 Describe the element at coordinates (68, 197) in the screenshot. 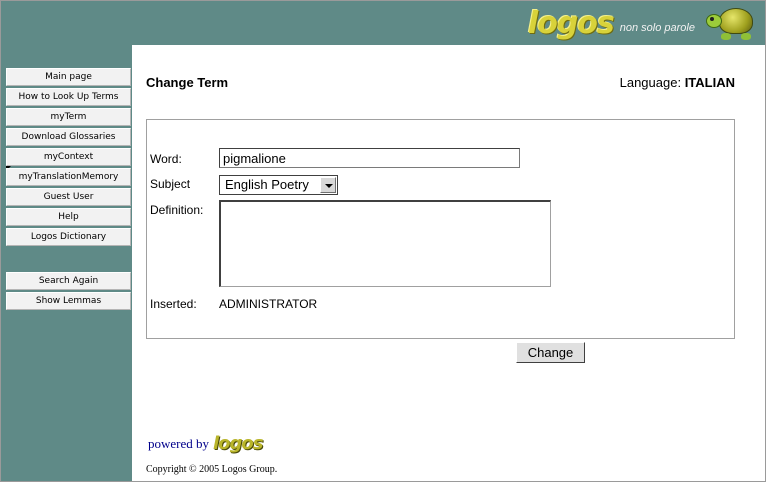

I see `sidebar-item-guest-user: Guest User` at that location.